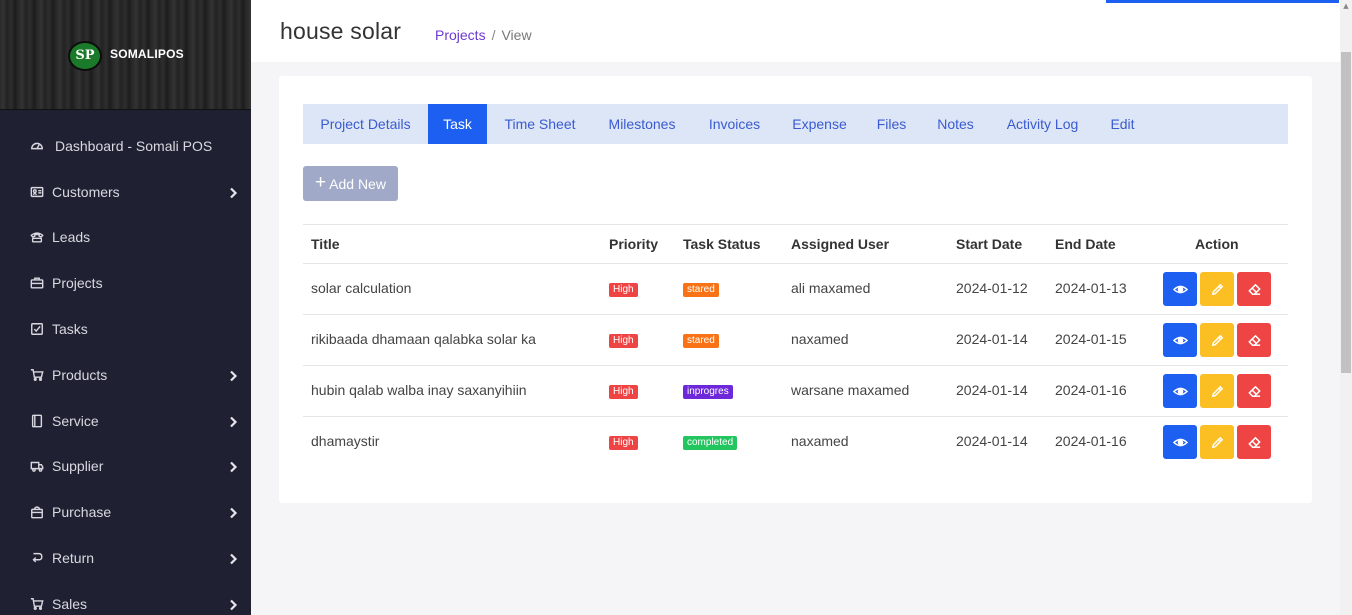  What do you see at coordinates (125, 238) in the screenshot?
I see `sidebar-item-leads: Leads` at bounding box center [125, 238].